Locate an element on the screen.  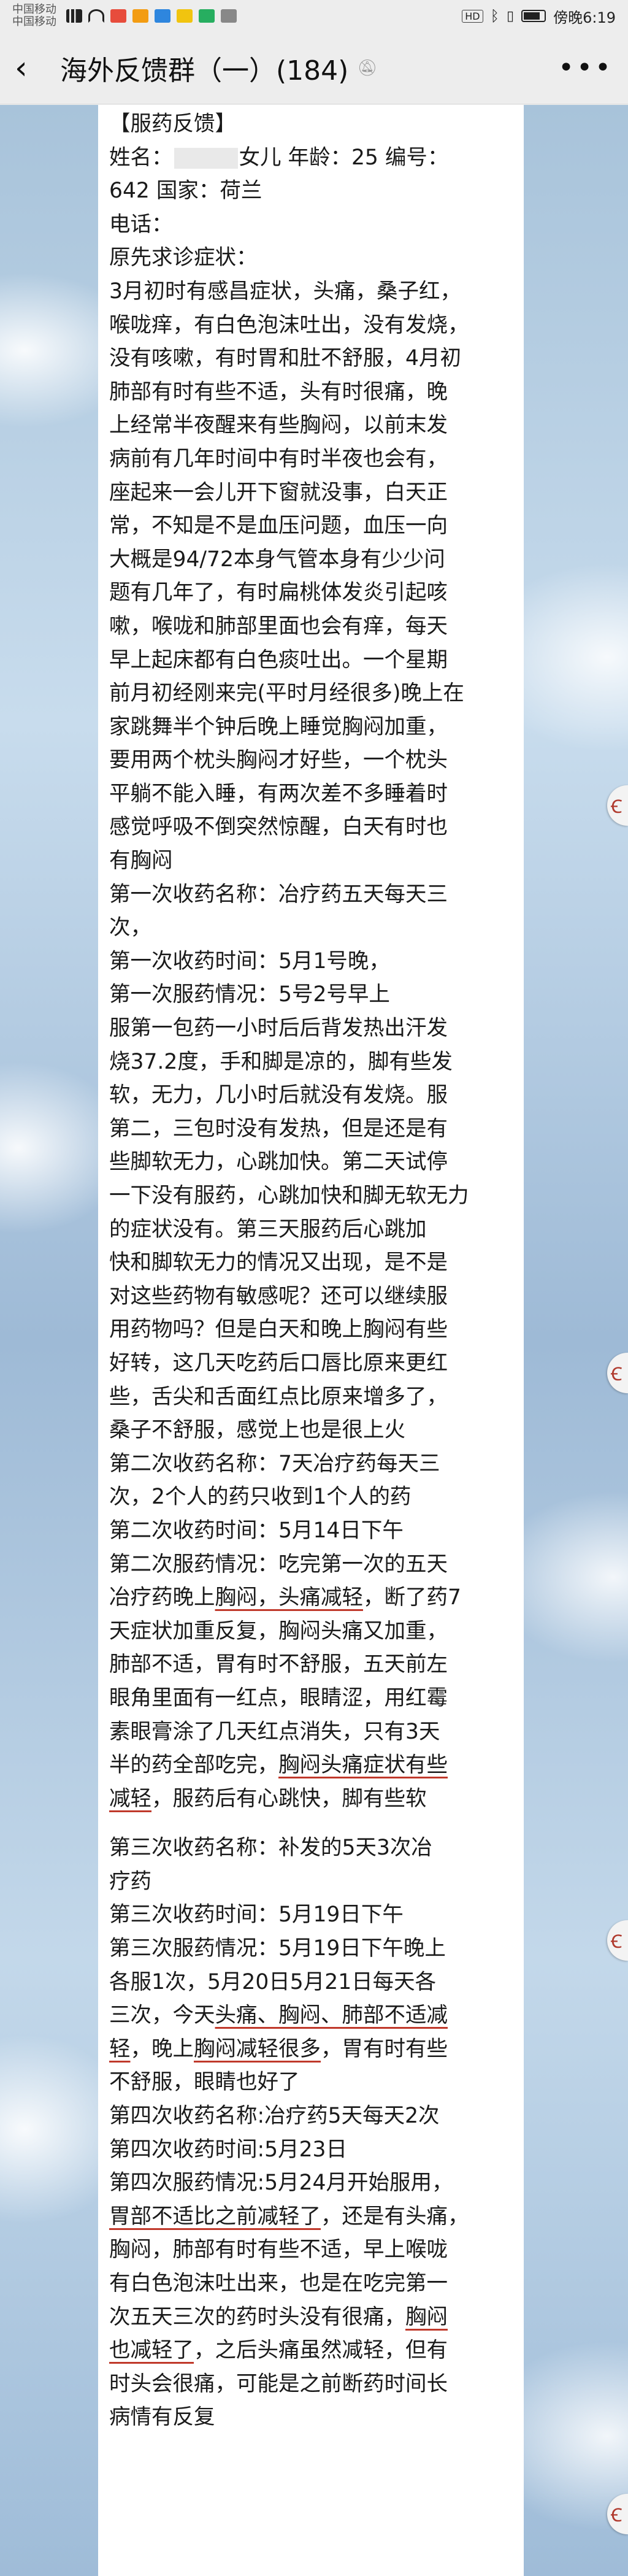
message-line: 常，不知是不是血压问题，血压一向 is located at coordinates (311, 526).